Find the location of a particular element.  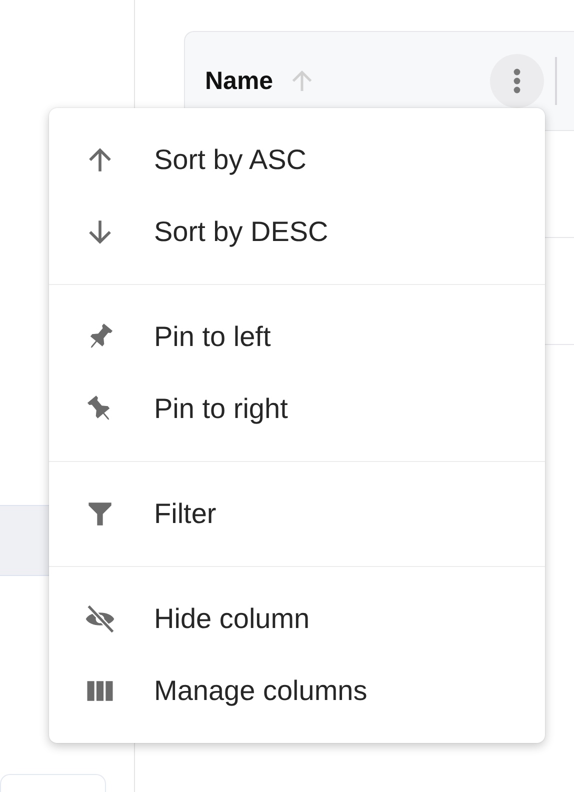

menu-item: Sort by ASC is located at coordinates (297, 160).